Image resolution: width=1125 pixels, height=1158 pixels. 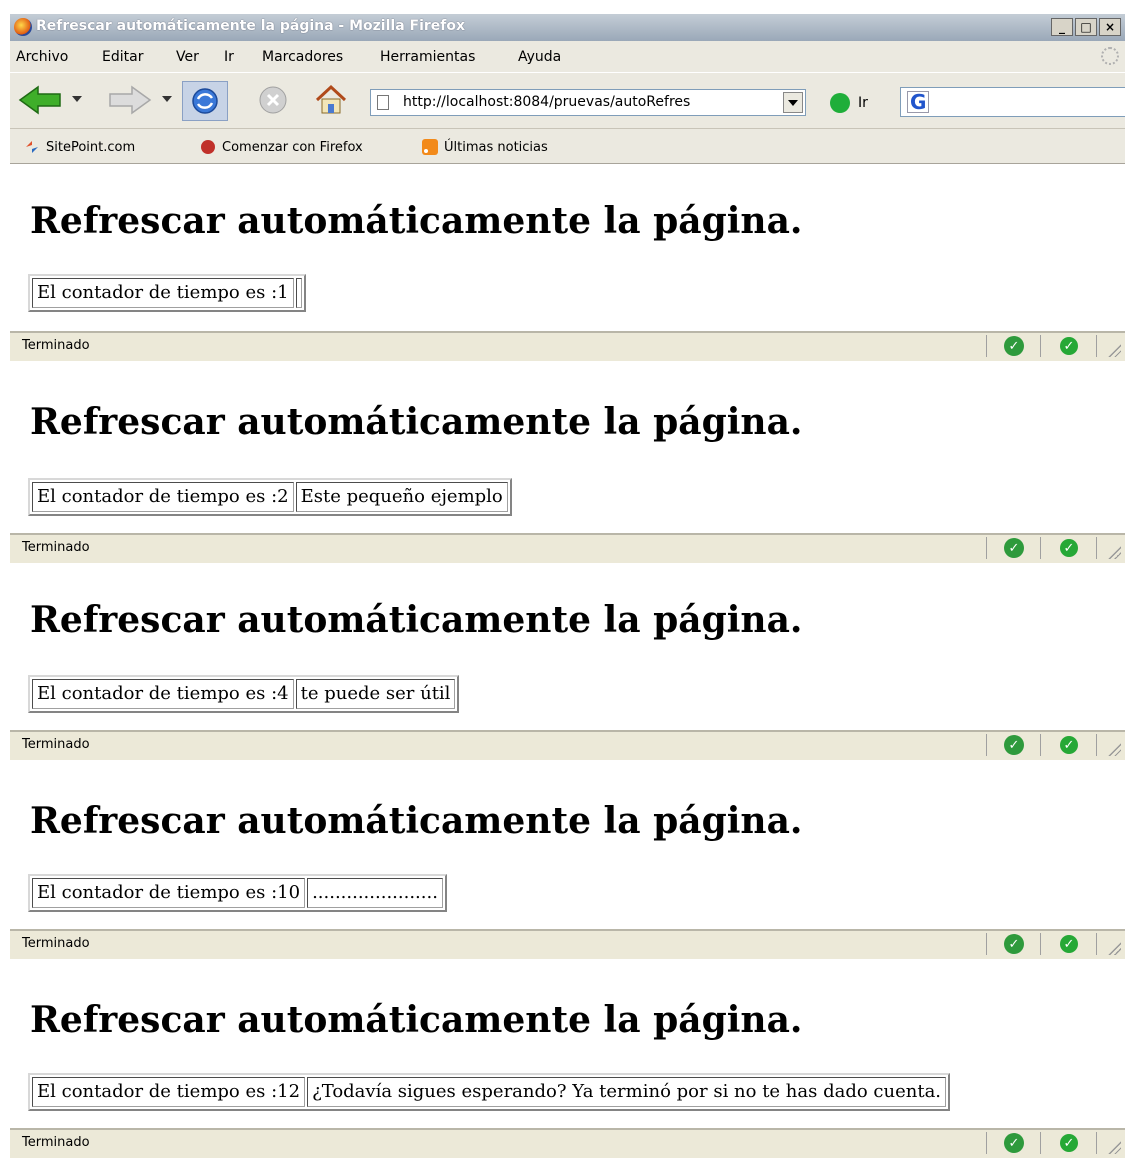 What do you see at coordinates (863, 103) in the screenshot?
I see `go-button-label: Ir` at bounding box center [863, 103].